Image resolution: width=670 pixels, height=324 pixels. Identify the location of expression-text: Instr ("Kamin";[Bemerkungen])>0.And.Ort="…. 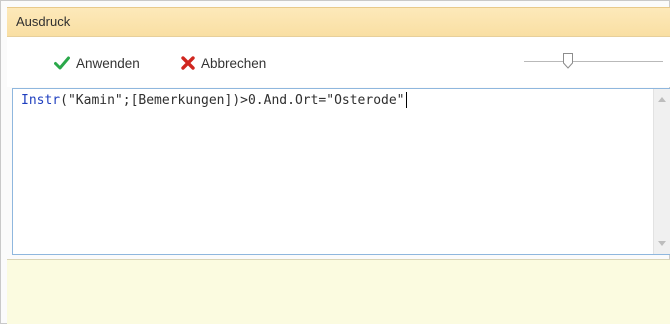
(214, 100).